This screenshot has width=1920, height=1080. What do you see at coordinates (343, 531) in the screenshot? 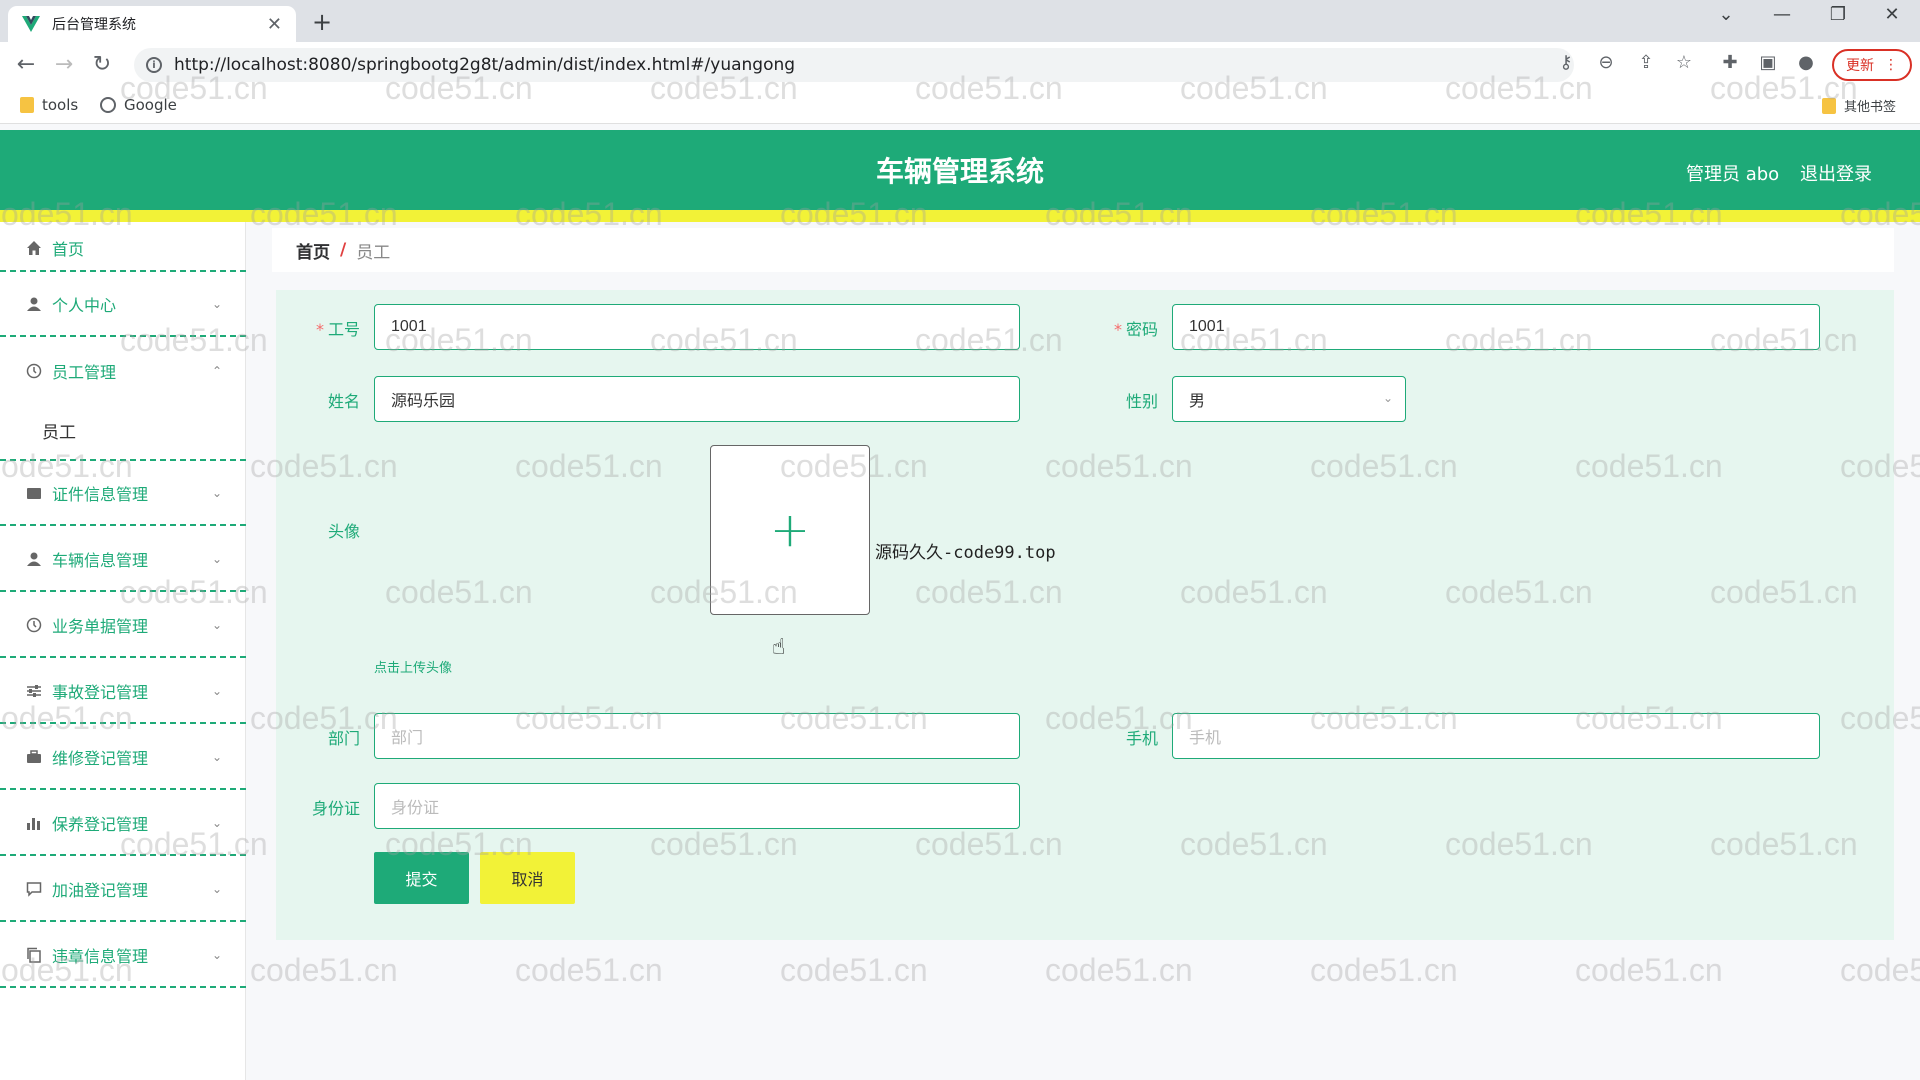
I see `avatar-label: 头像` at bounding box center [343, 531].